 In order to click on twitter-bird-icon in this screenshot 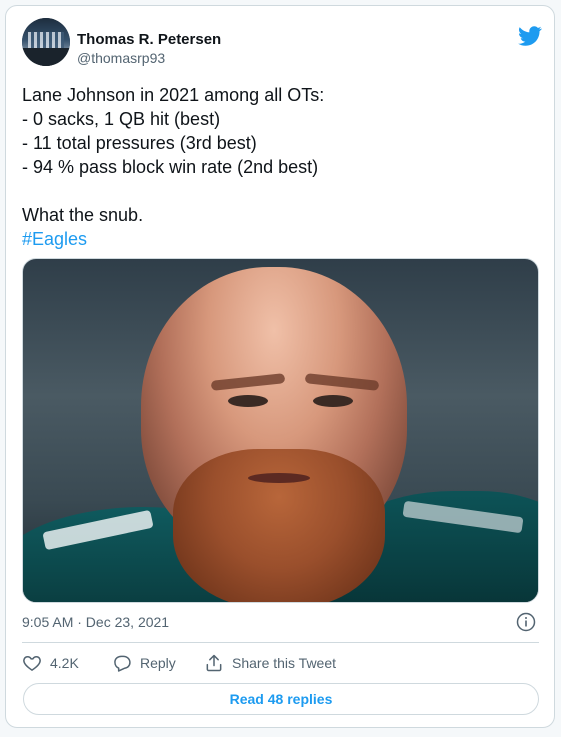, I will do `click(530, 36)`.